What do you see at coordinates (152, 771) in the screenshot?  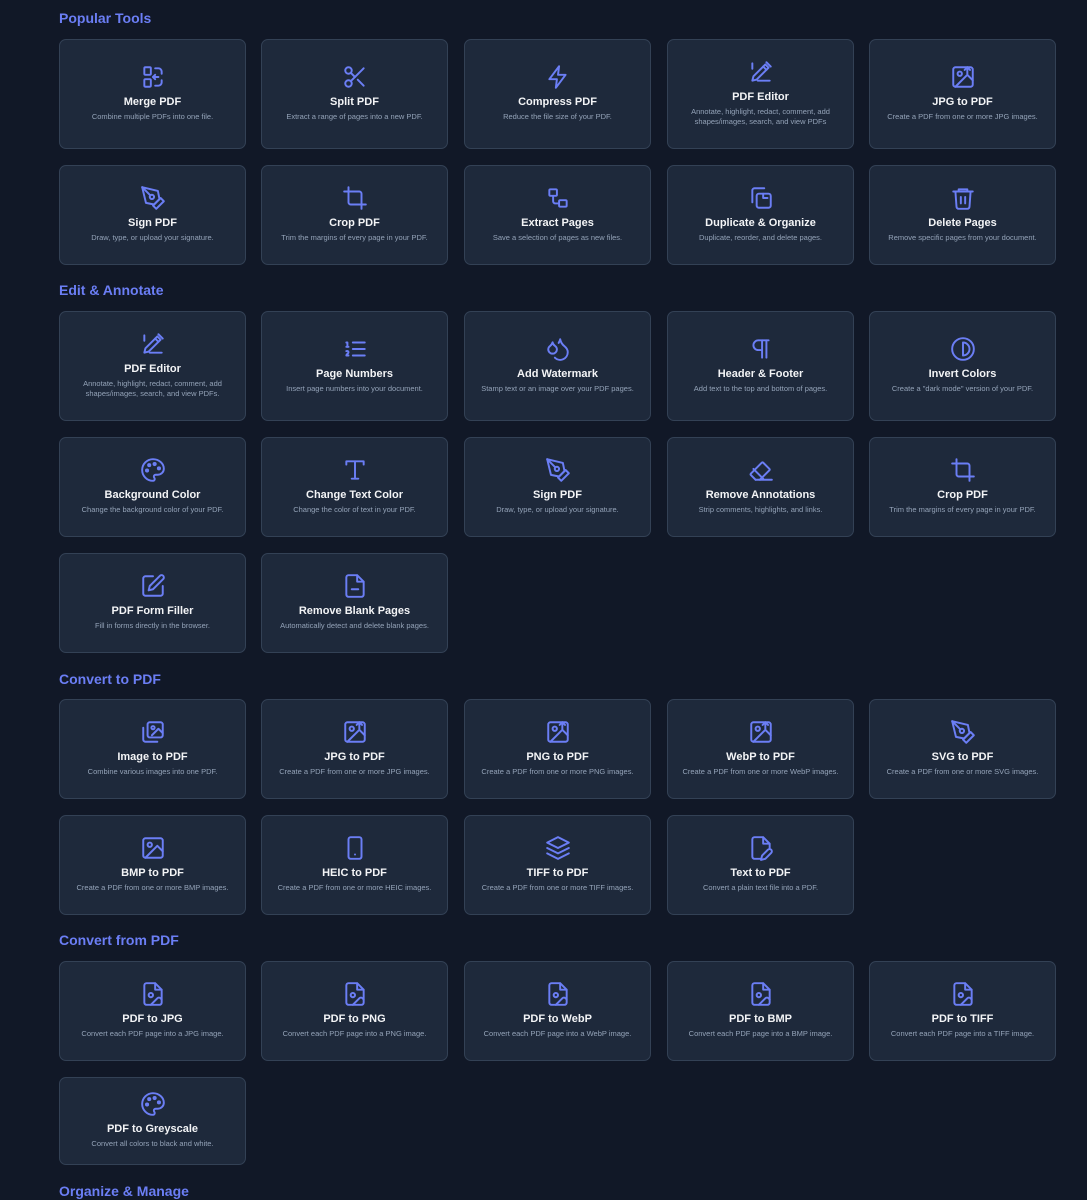 I see `tool-card-description: Combine various images into one PDF.` at bounding box center [152, 771].